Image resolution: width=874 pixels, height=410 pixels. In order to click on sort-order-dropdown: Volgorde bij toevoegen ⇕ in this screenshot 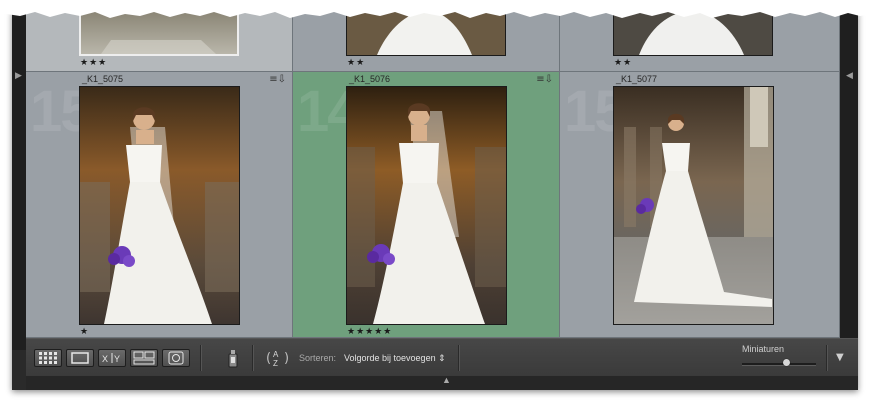, I will do `click(395, 358)`.